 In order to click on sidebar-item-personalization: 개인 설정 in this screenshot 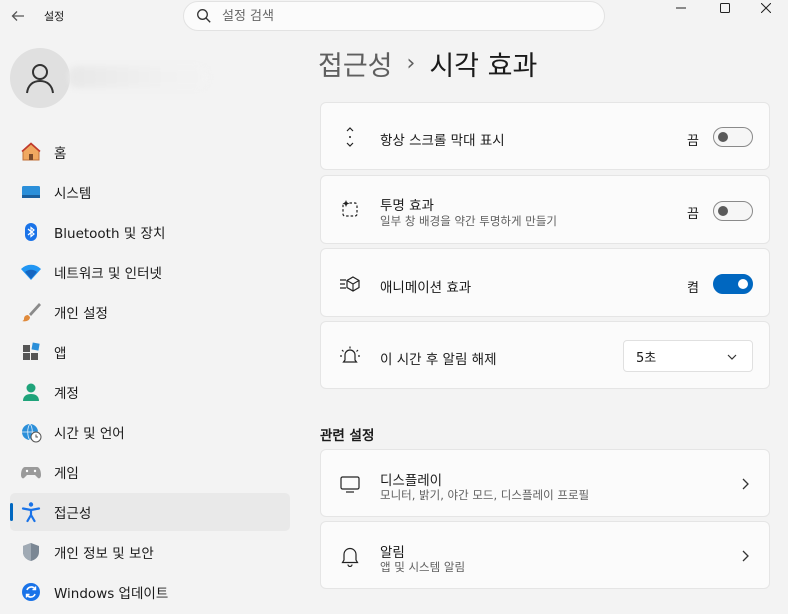, I will do `click(150, 312)`.